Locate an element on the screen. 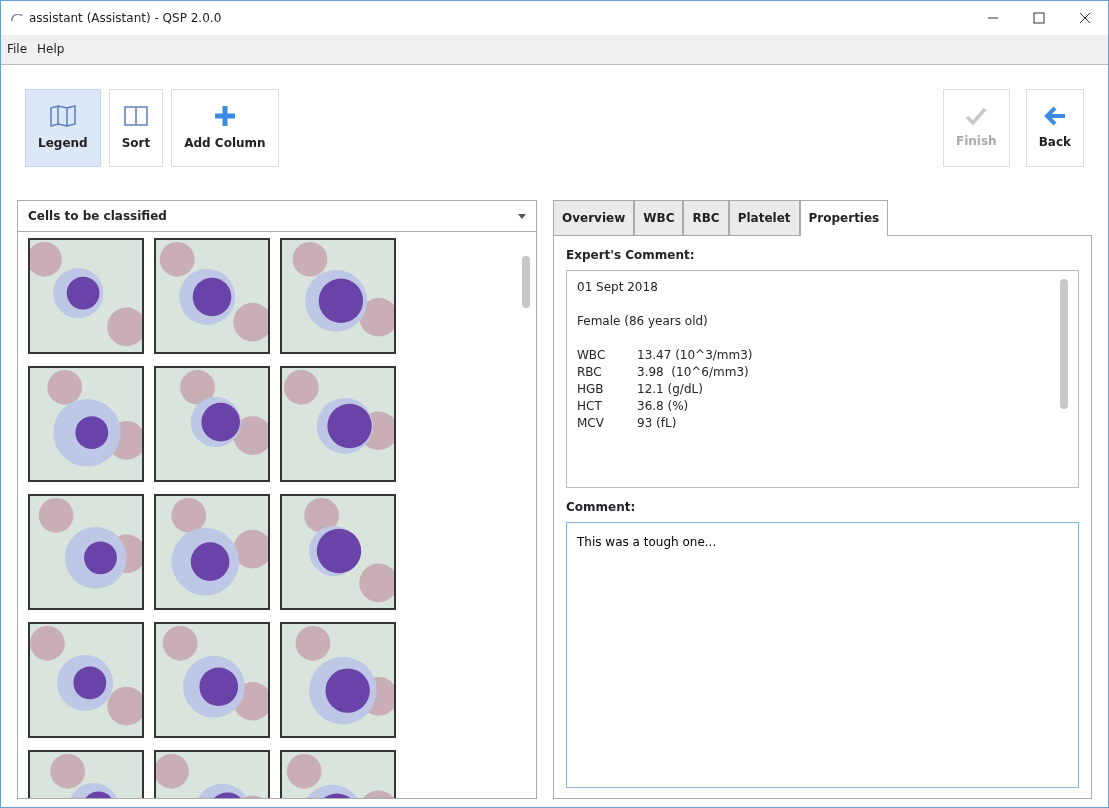  tab: Properties is located at coordinates (844, 218).